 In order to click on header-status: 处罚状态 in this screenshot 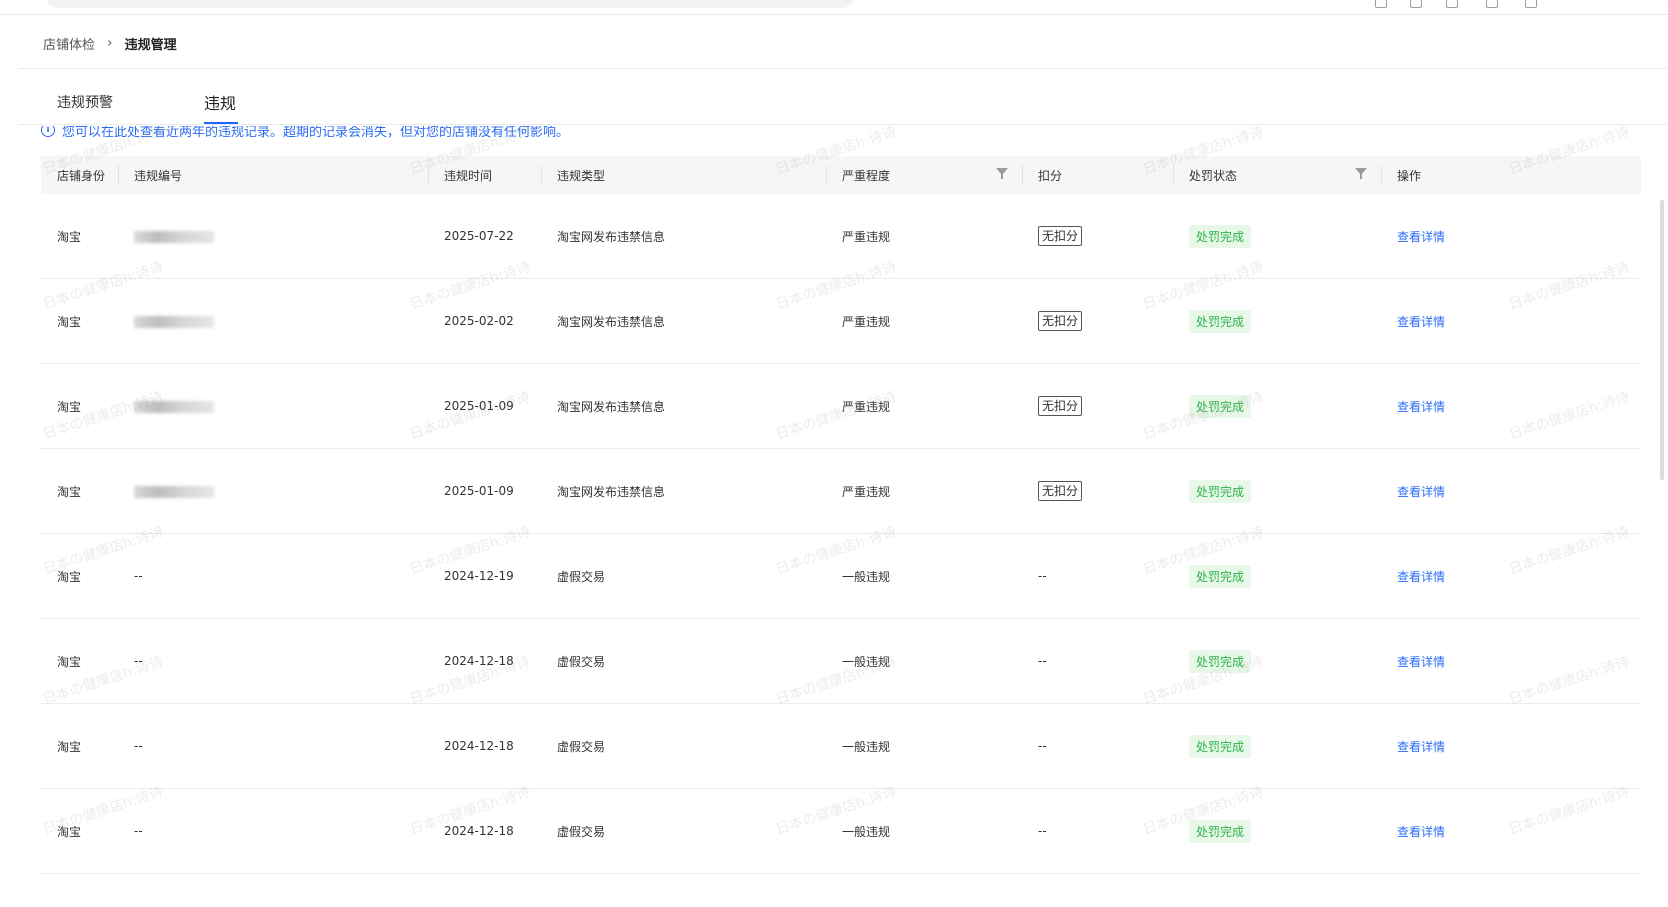, I will do `click(1277, 175)`.